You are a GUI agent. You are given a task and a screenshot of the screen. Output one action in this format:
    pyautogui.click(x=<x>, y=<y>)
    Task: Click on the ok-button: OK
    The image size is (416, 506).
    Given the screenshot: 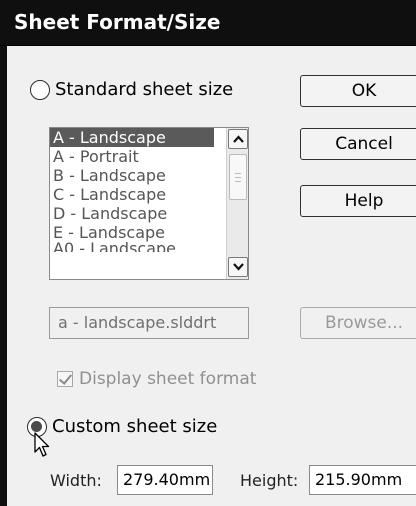 What is the action you would take?
    pyautogui.click(x=358, y=91)
    